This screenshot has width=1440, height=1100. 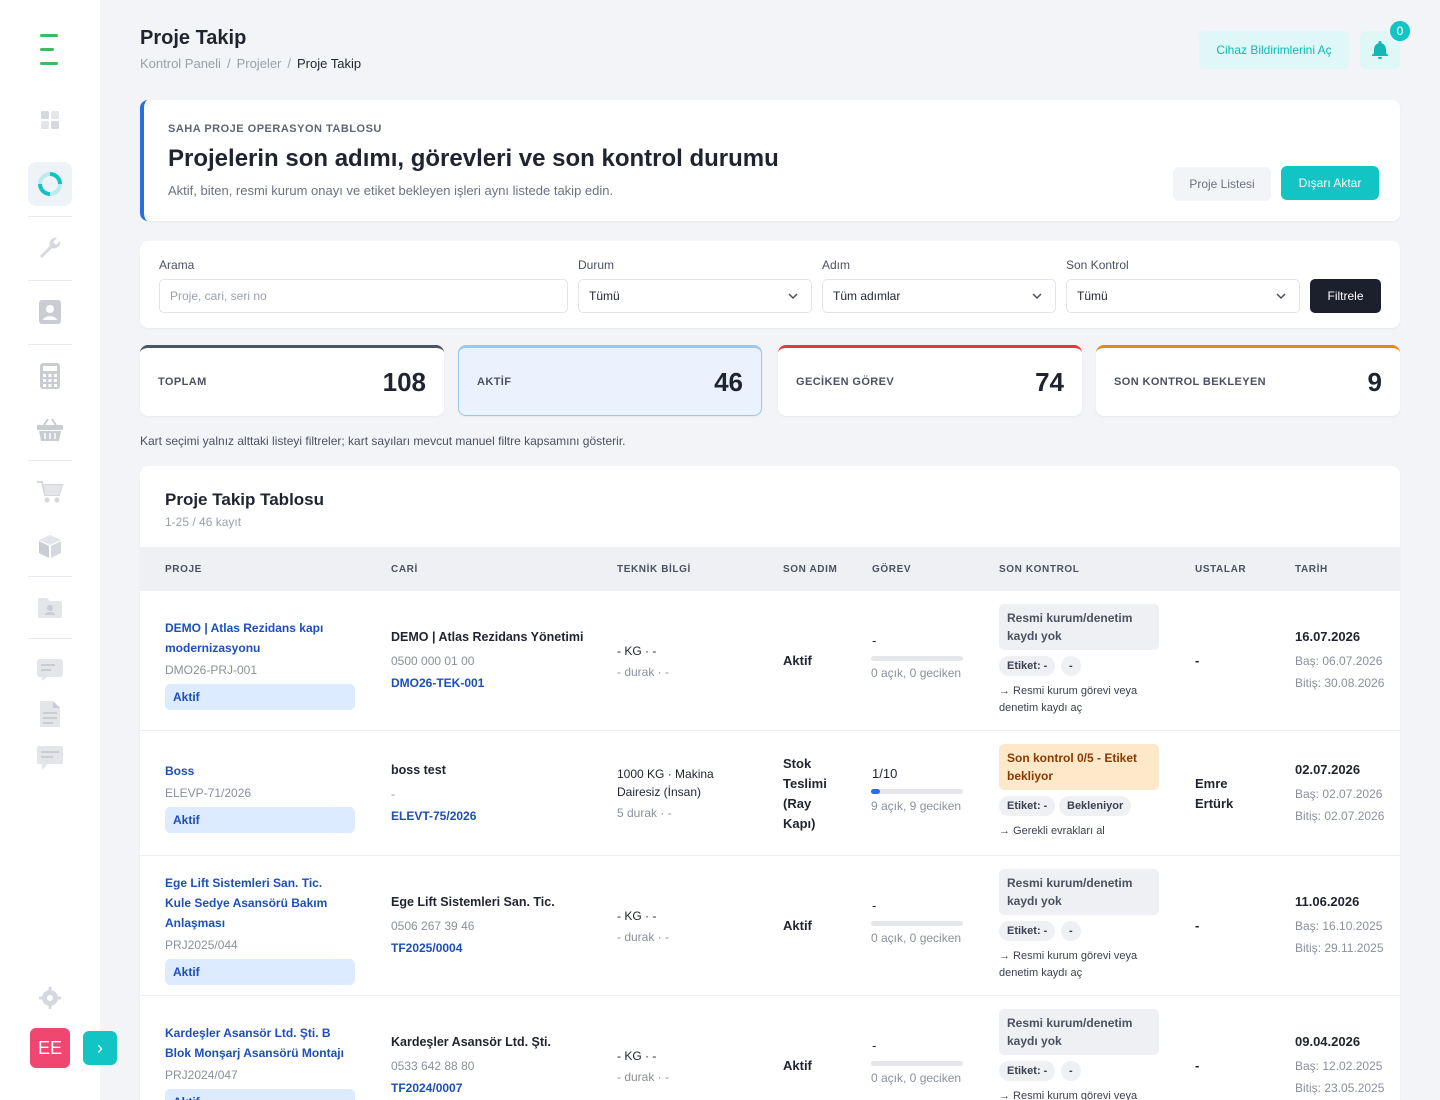 I want to click on contact-icon, so click(x=50, y=312).